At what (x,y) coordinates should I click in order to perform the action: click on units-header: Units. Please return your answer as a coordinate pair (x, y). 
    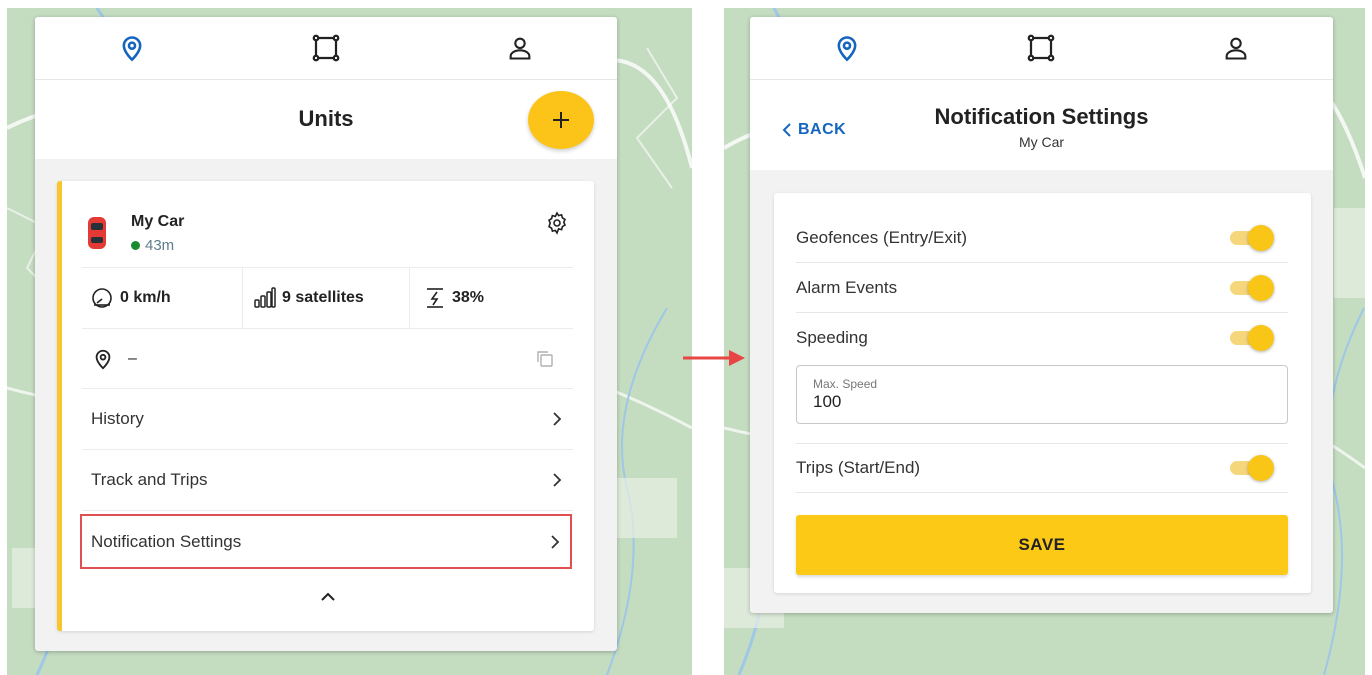
    Looking at the image, I should click on (326, 119).